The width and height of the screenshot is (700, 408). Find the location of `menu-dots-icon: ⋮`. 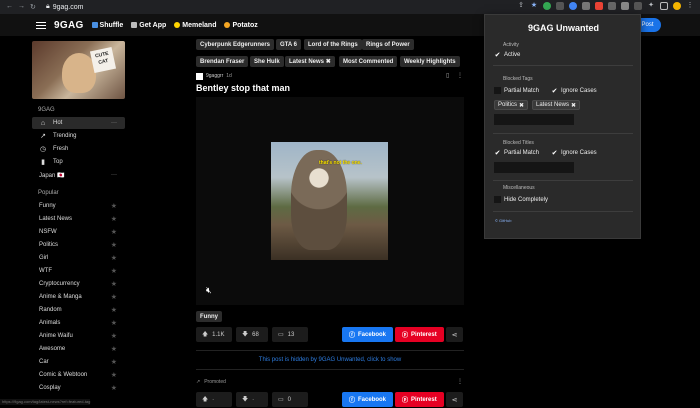

menu-dots-icon: ⋮ is located at coordinates (690, 6).